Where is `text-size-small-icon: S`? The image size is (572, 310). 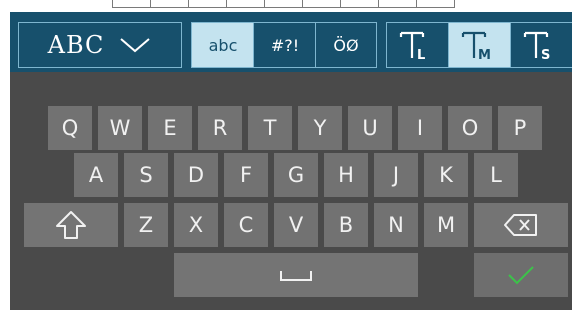
text-size-small-icon: S is located at coordinates (536, 47).